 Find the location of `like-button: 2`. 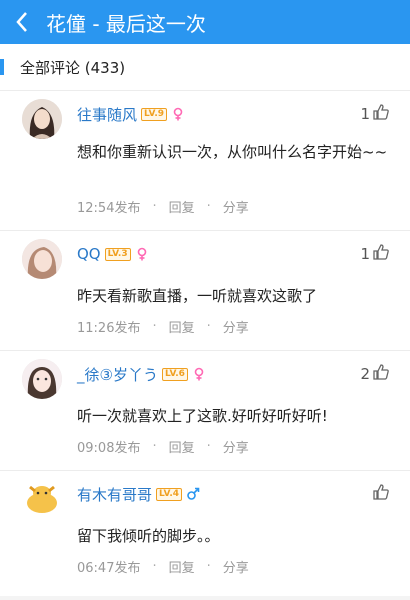

like-button: 2 is located at coordinates (375, 374).